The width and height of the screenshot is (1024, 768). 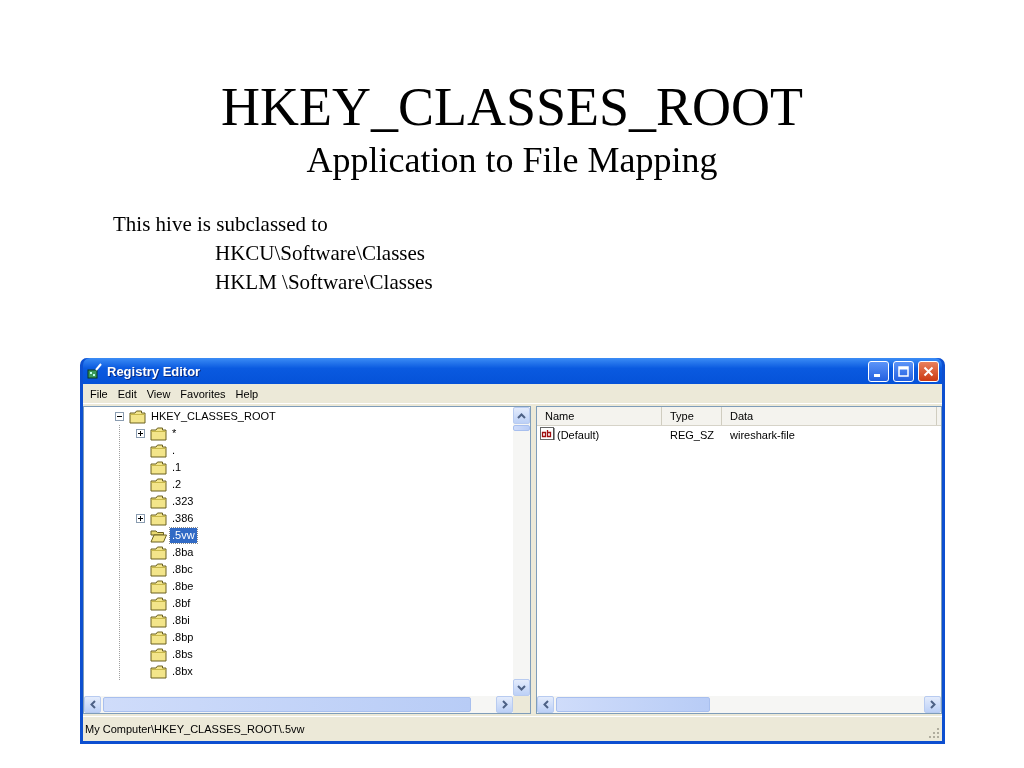 I want to click on size-grip-icon, so click(x=934, y=733).